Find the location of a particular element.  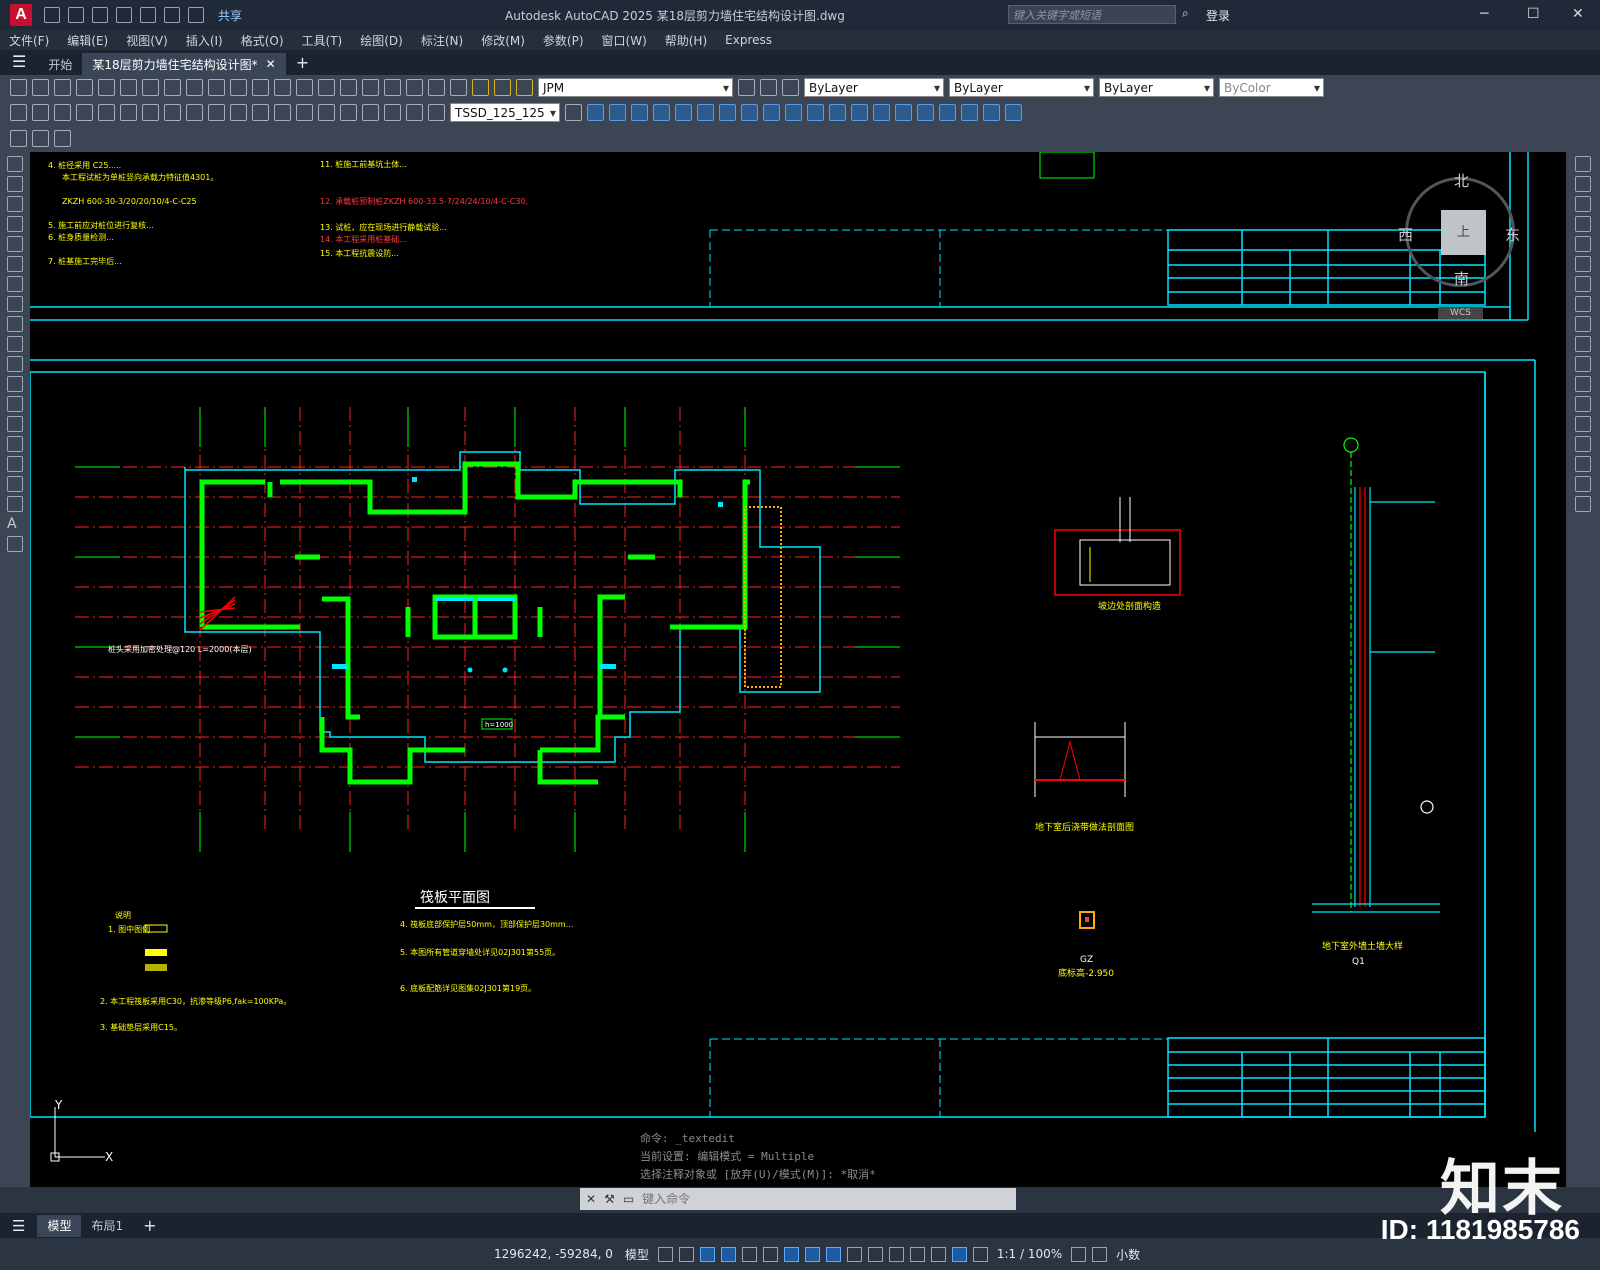

gradient-icon is located at coordinates (15, 464).